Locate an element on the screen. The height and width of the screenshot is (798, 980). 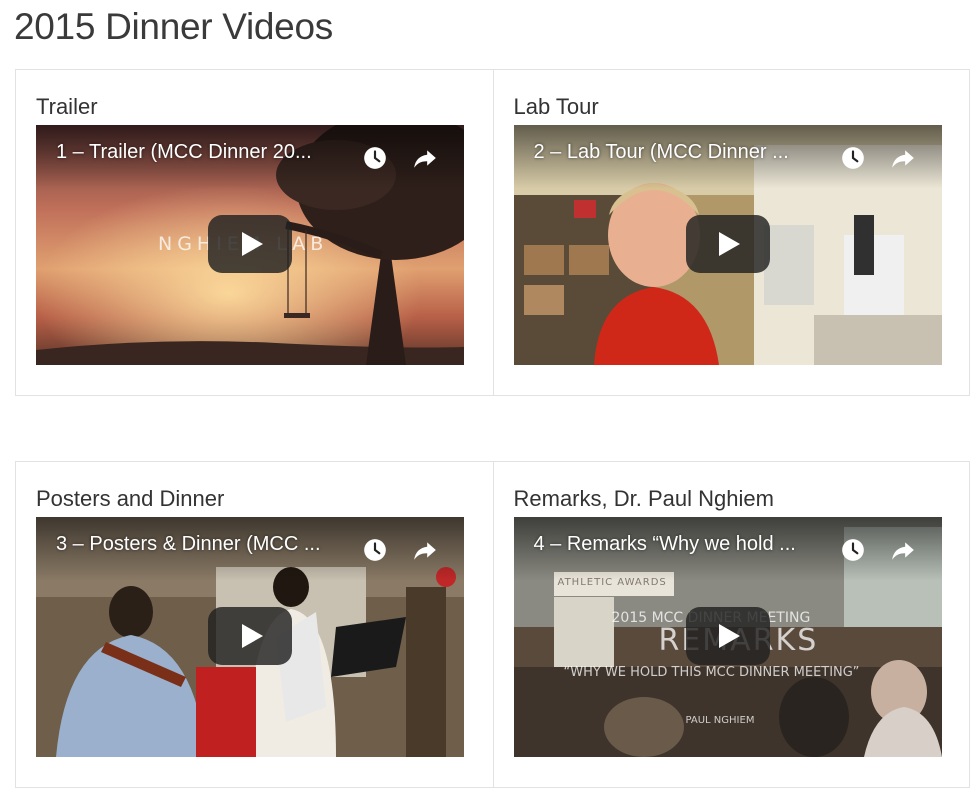
thumbnail-overlay-line-3: “WHY WE HOLD THIS MCC DINNER MEETING” is located at coordinates (711, 672).